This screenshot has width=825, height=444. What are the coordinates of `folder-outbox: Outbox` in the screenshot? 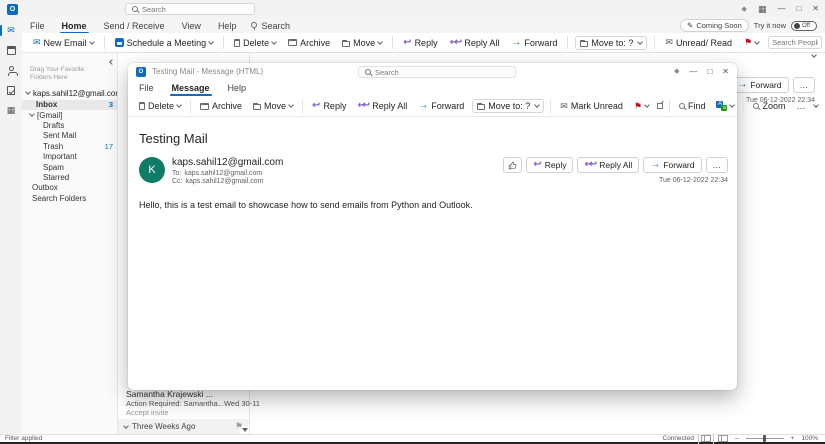 It's located at (69, 188).